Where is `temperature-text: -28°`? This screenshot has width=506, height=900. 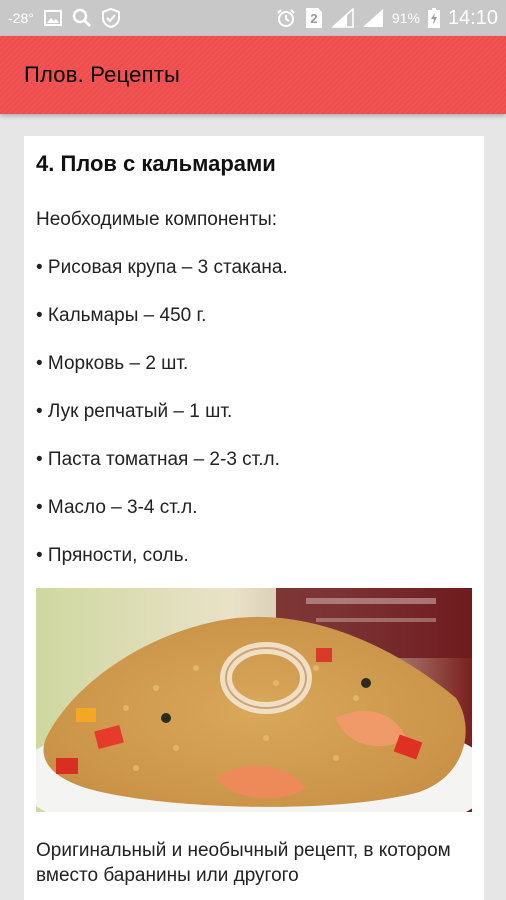
temperature-text: -28° is located at coordinates (21, 18).